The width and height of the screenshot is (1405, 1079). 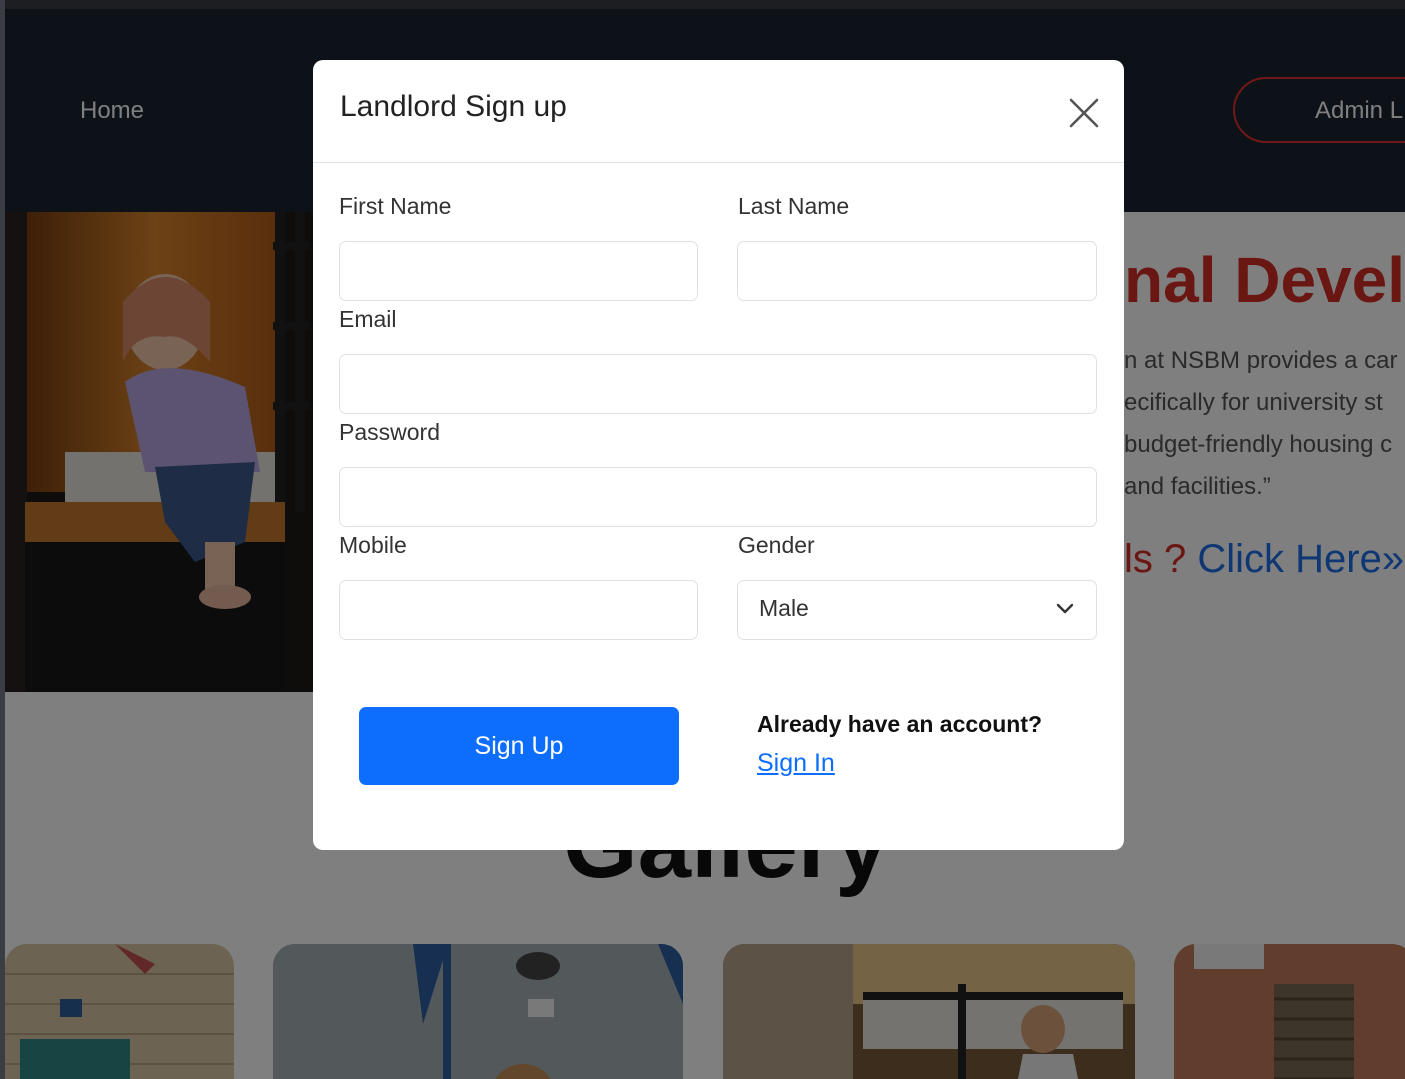 What do you see at coordinates (718, 497) in the screenshot?
I see `password-input` at bounding box center [718, 497].